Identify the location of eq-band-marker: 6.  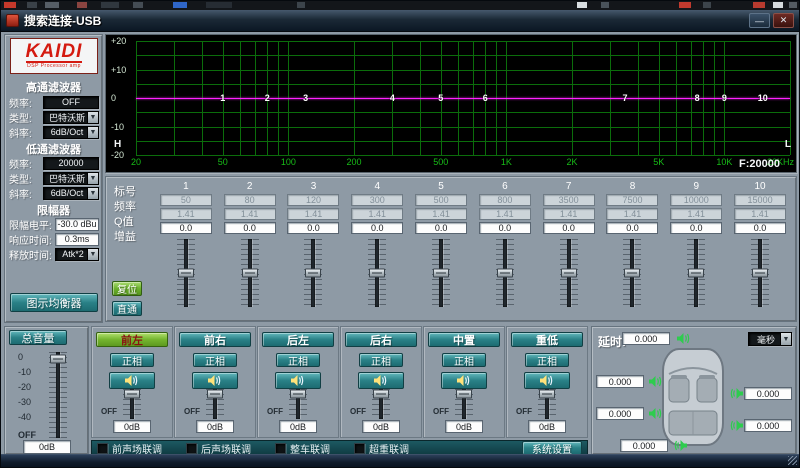
(485, 98).